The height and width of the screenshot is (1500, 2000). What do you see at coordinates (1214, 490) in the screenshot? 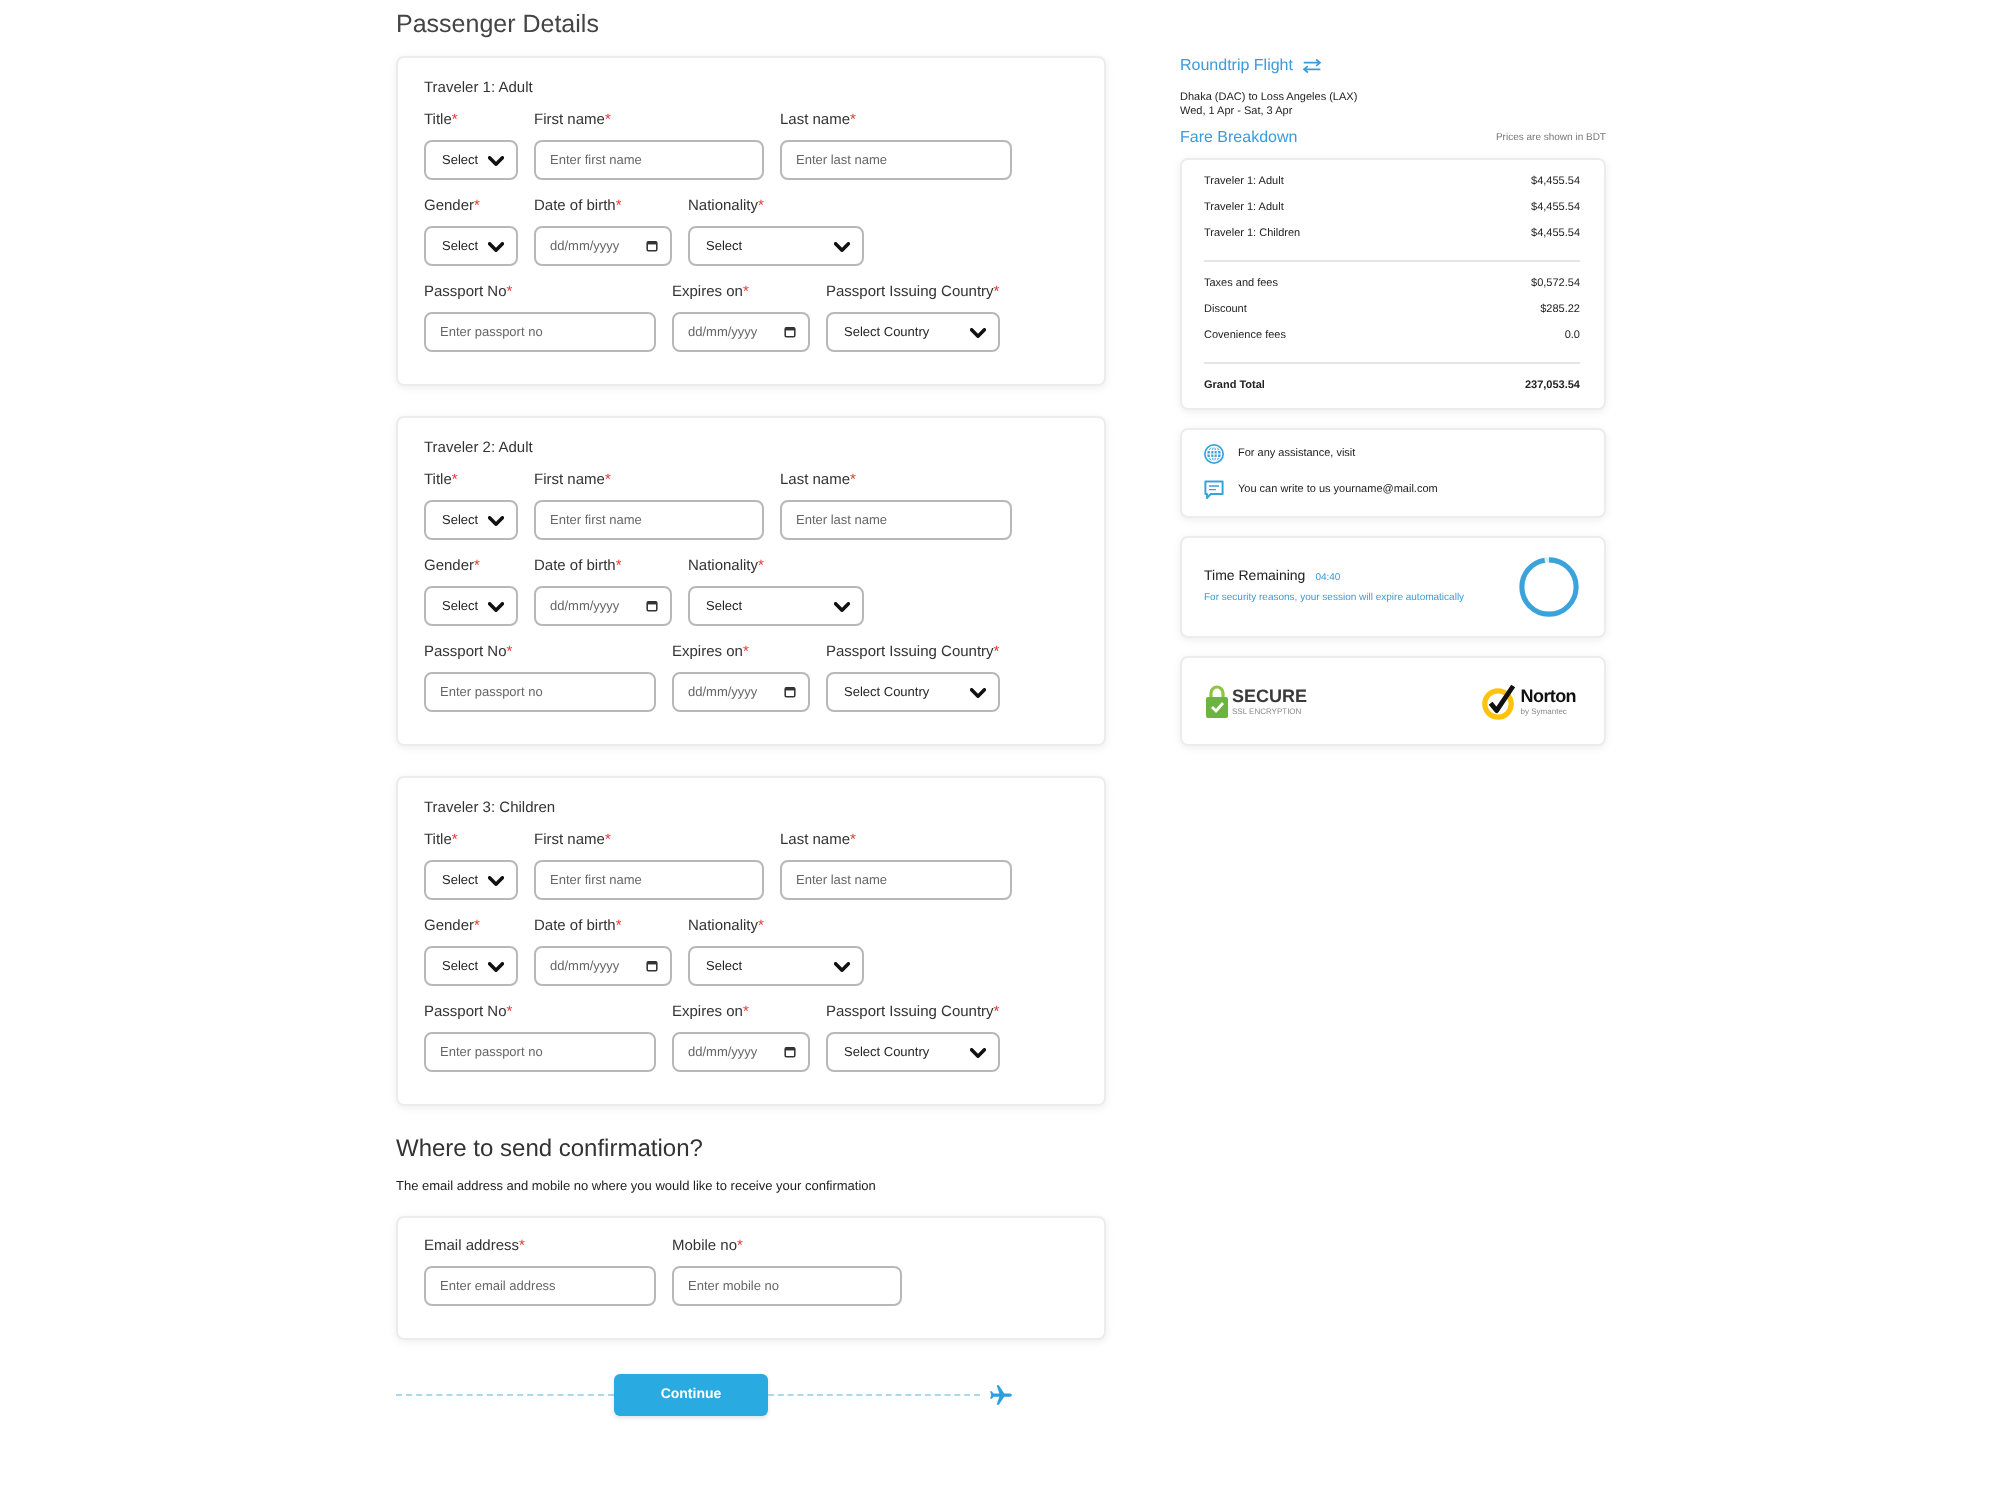
I see `chat-bubble-icon` at bounding box center [1214, 490].